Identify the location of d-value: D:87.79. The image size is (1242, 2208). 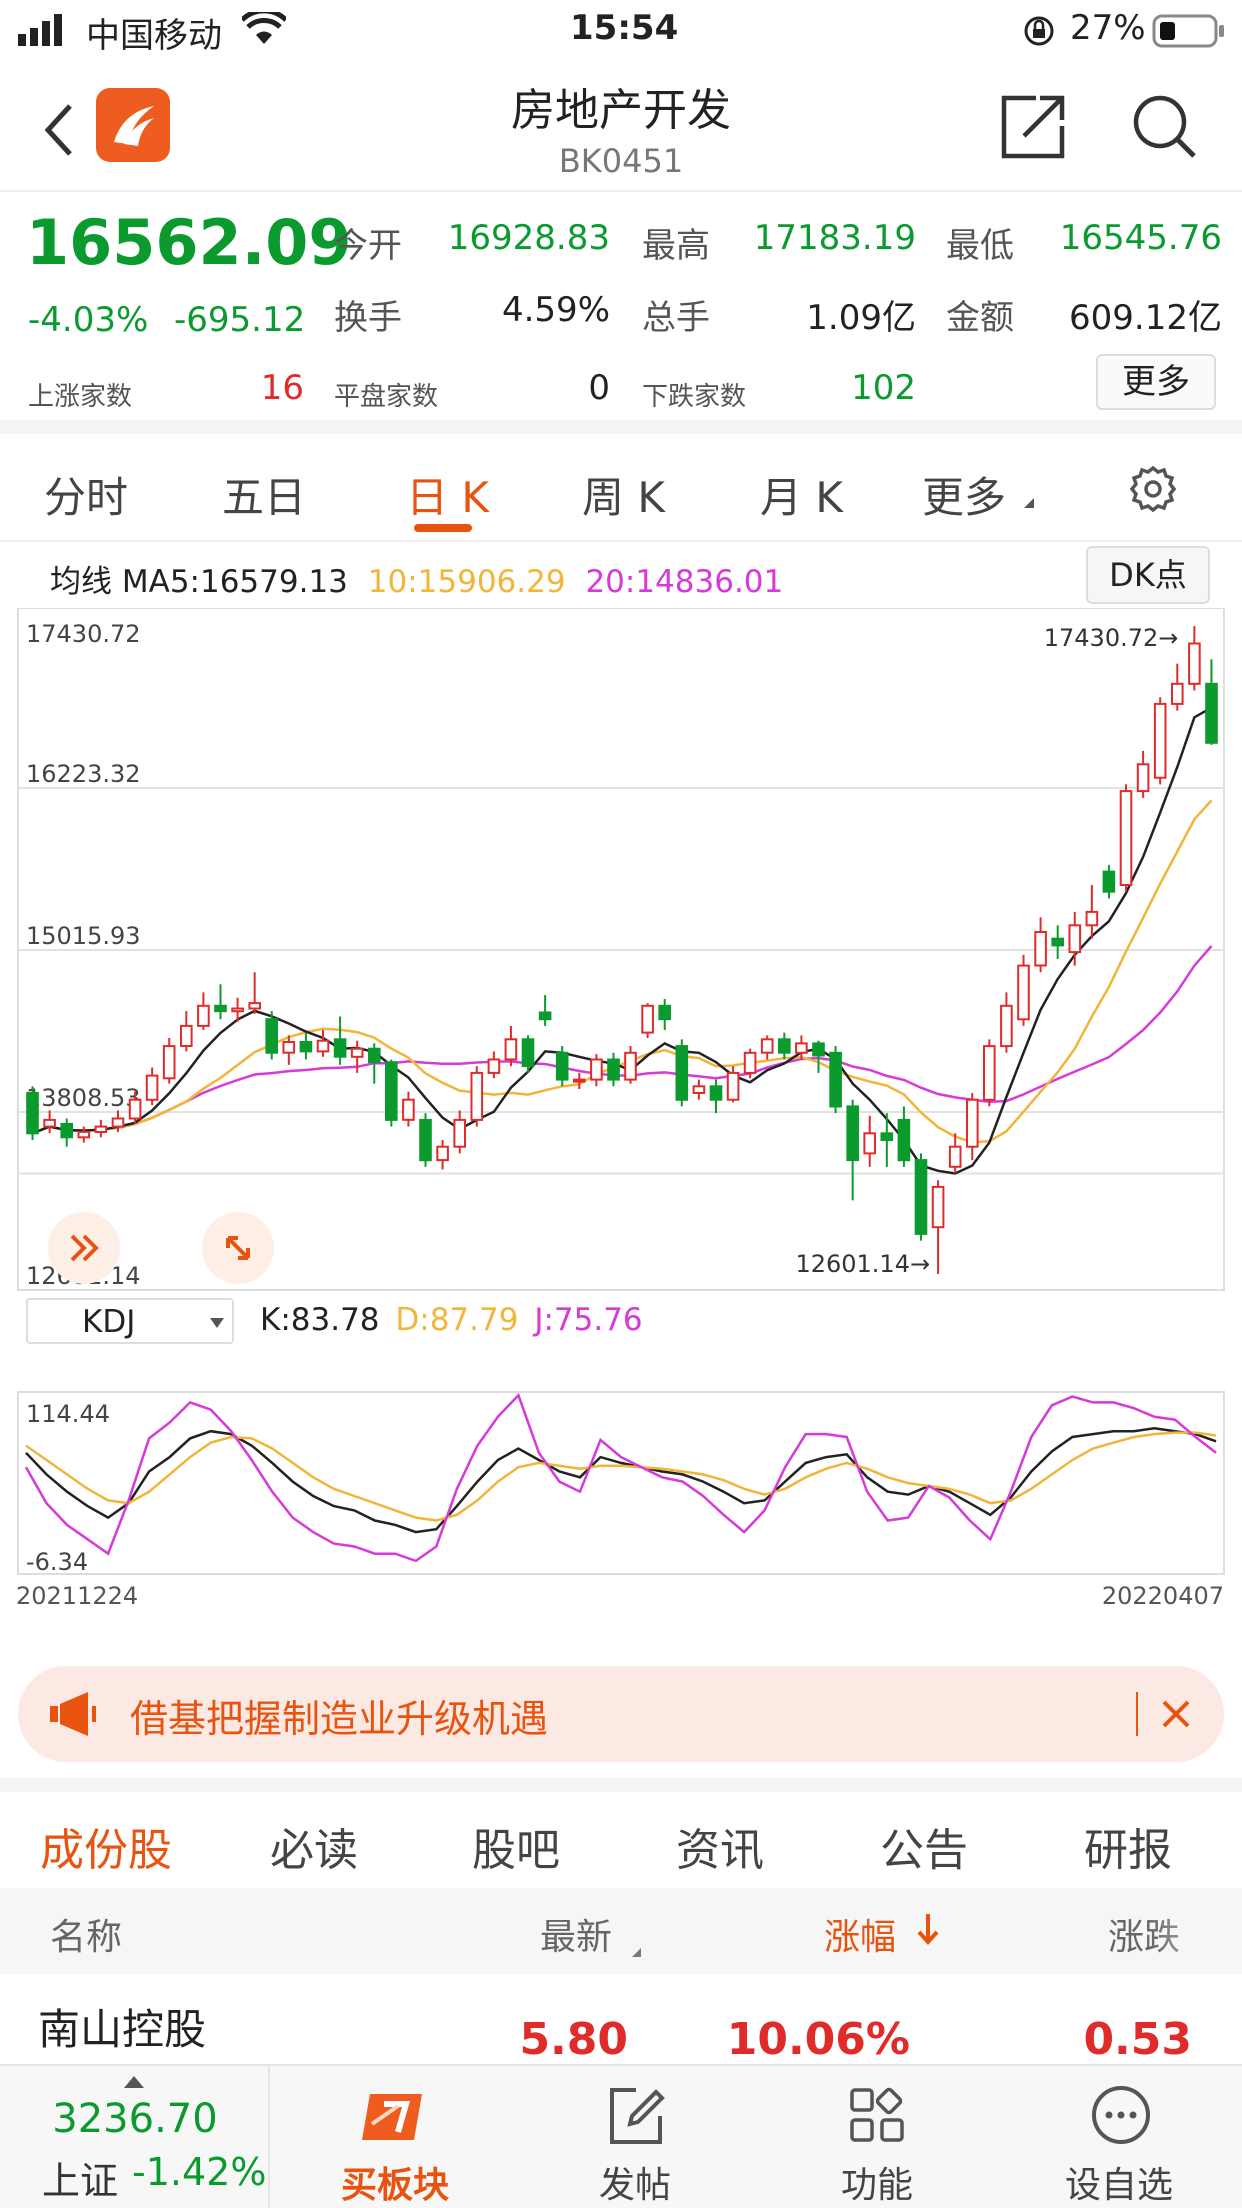
(457, 1320).